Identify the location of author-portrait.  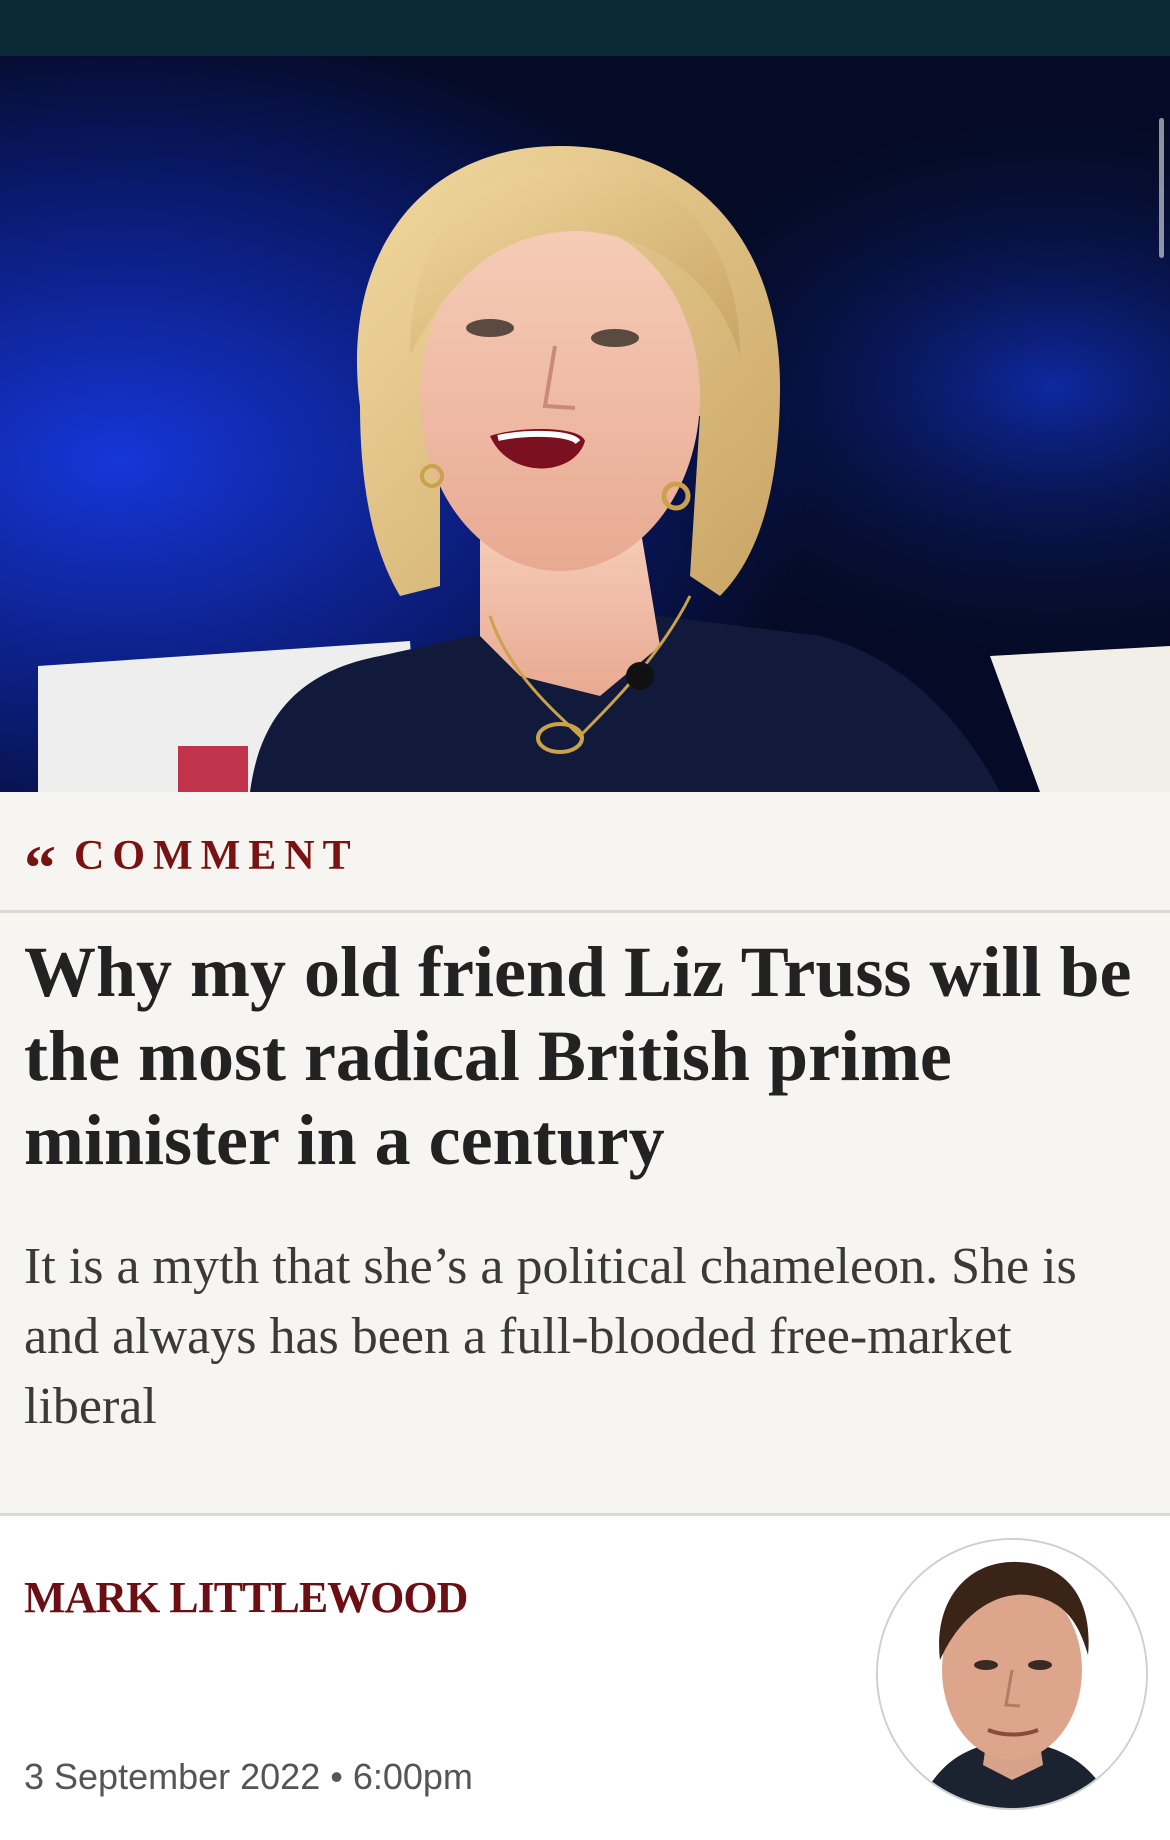
(1012, 1674).